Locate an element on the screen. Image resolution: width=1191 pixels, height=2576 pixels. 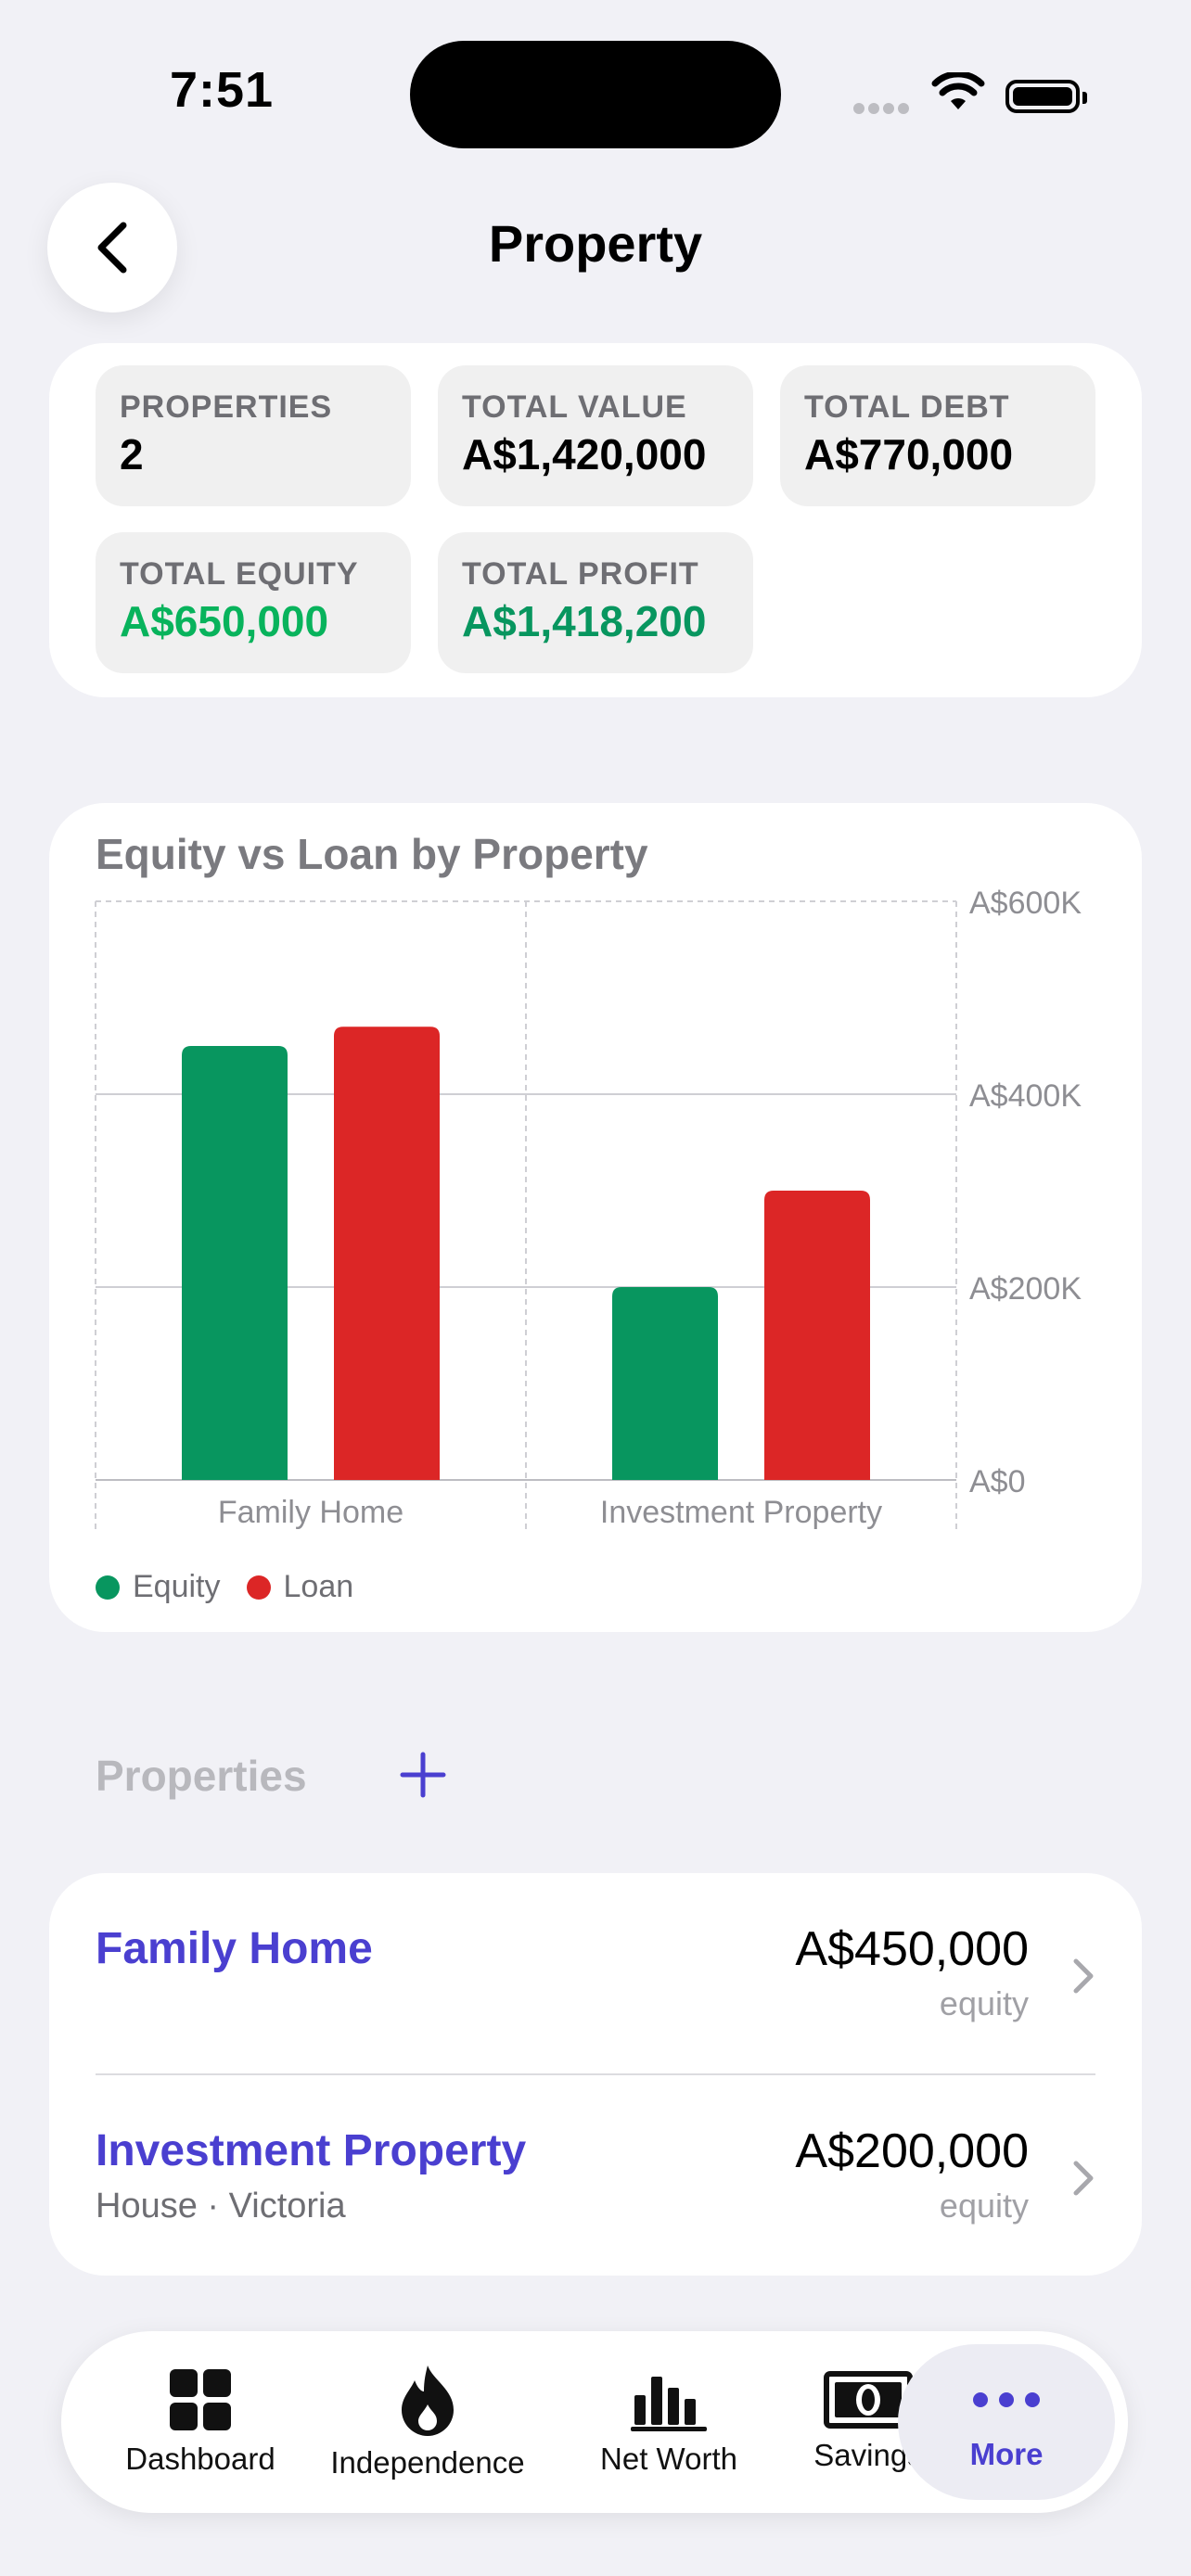
total-profit-tile: TOTAL PROFIT A$1,418,200 is located at coordinates (595, 602).